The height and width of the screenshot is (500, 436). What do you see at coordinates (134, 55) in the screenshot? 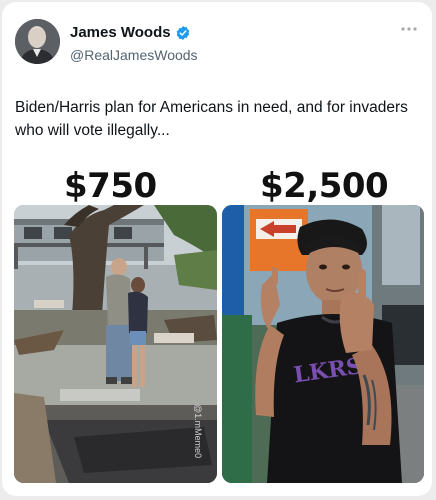
I see `author-handle: @RealJamesWoods` at bounding box center [134, 55].